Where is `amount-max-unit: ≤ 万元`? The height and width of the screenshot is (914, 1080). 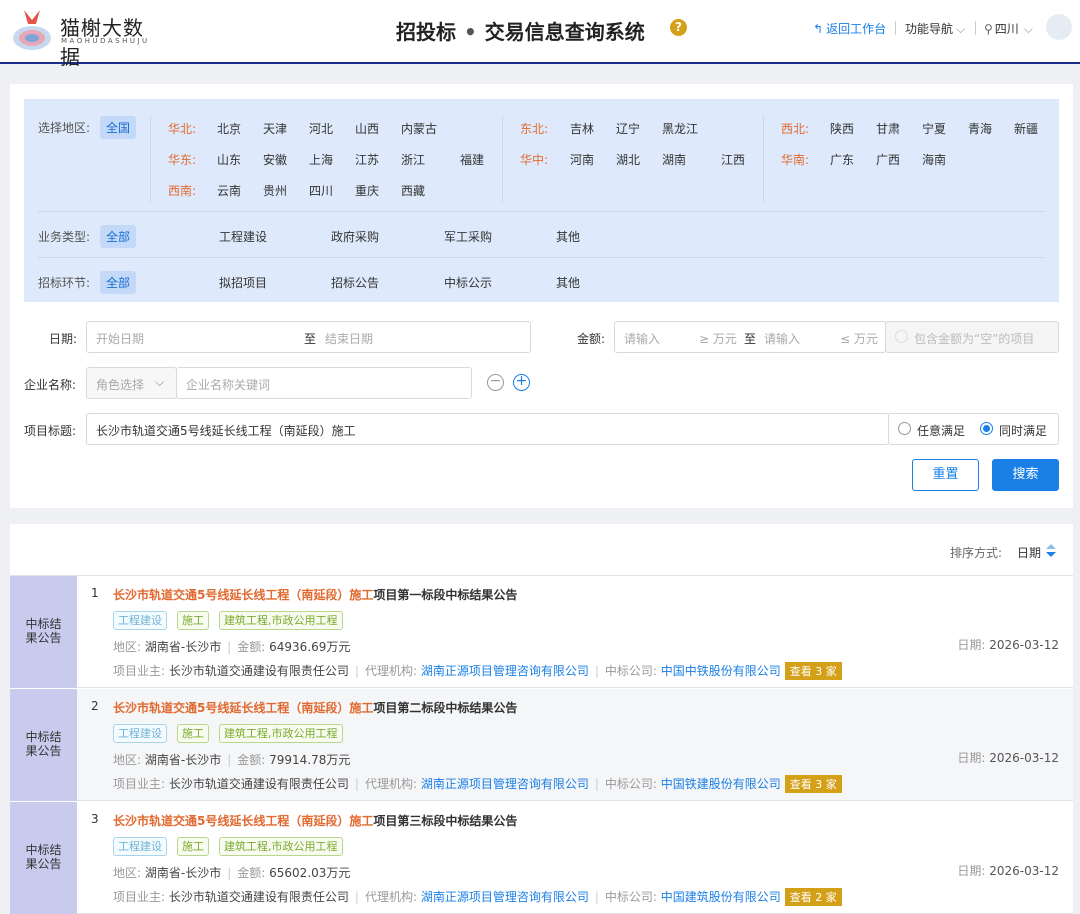 amount-max-unit: ≤ 万元 is located at coordinates (859, 339).